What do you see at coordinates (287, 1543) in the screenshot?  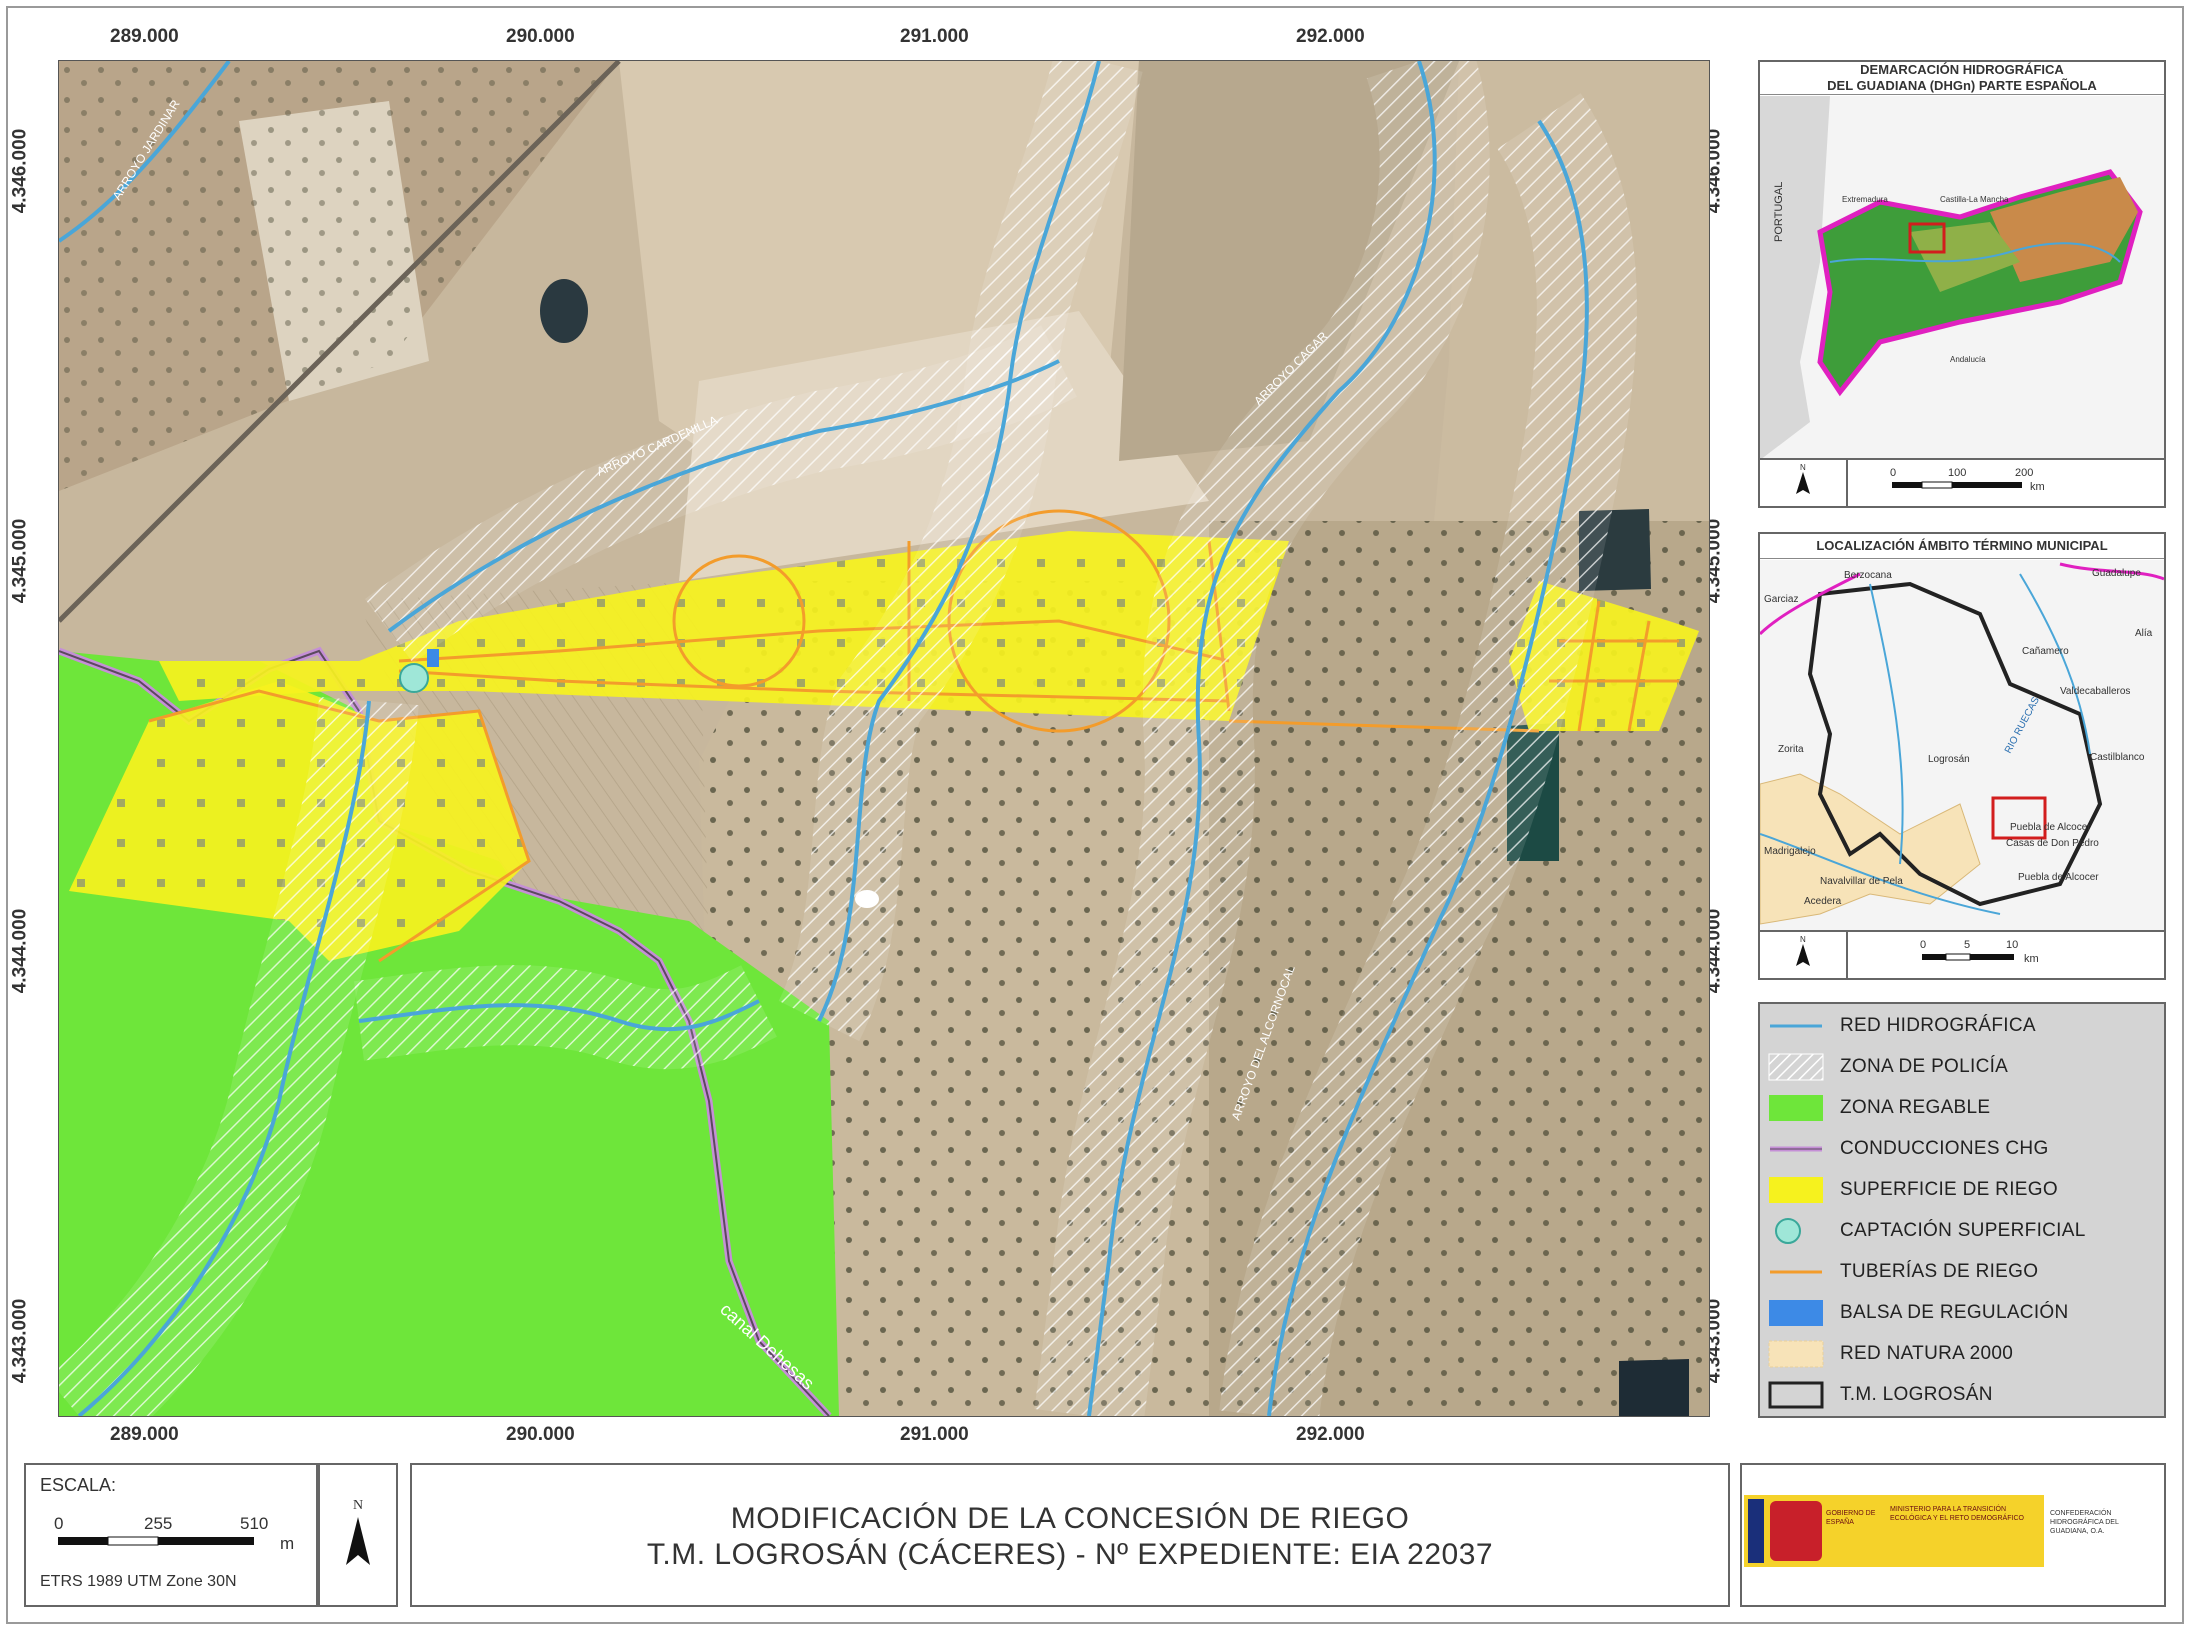 I see `svg-text: m` at bounding box center [287, 1543].